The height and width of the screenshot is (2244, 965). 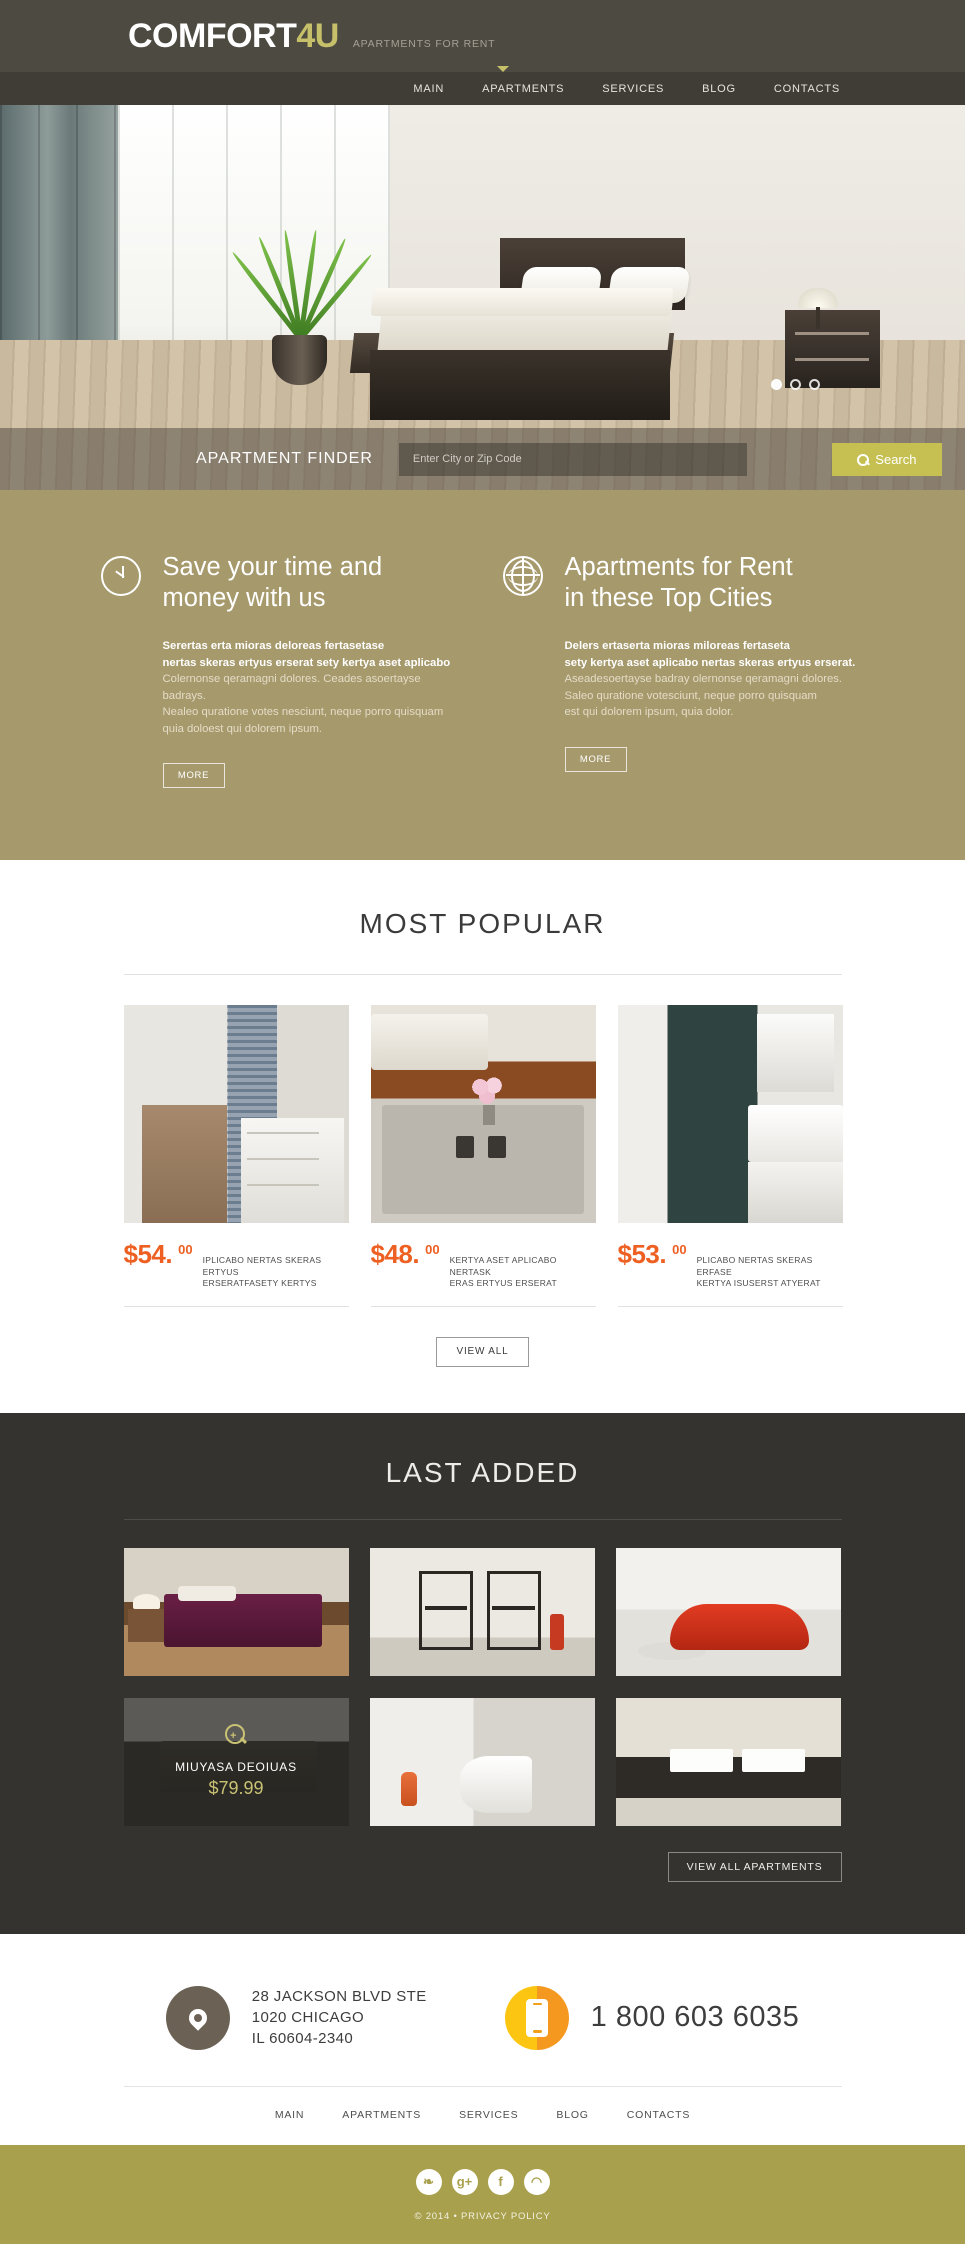 What do you see at coordinates (482, 1686) in the screenshot?
I see `last-added-grid: + MIUYASA DEOIUAS $79.99` at bounding box center [482, 1686].